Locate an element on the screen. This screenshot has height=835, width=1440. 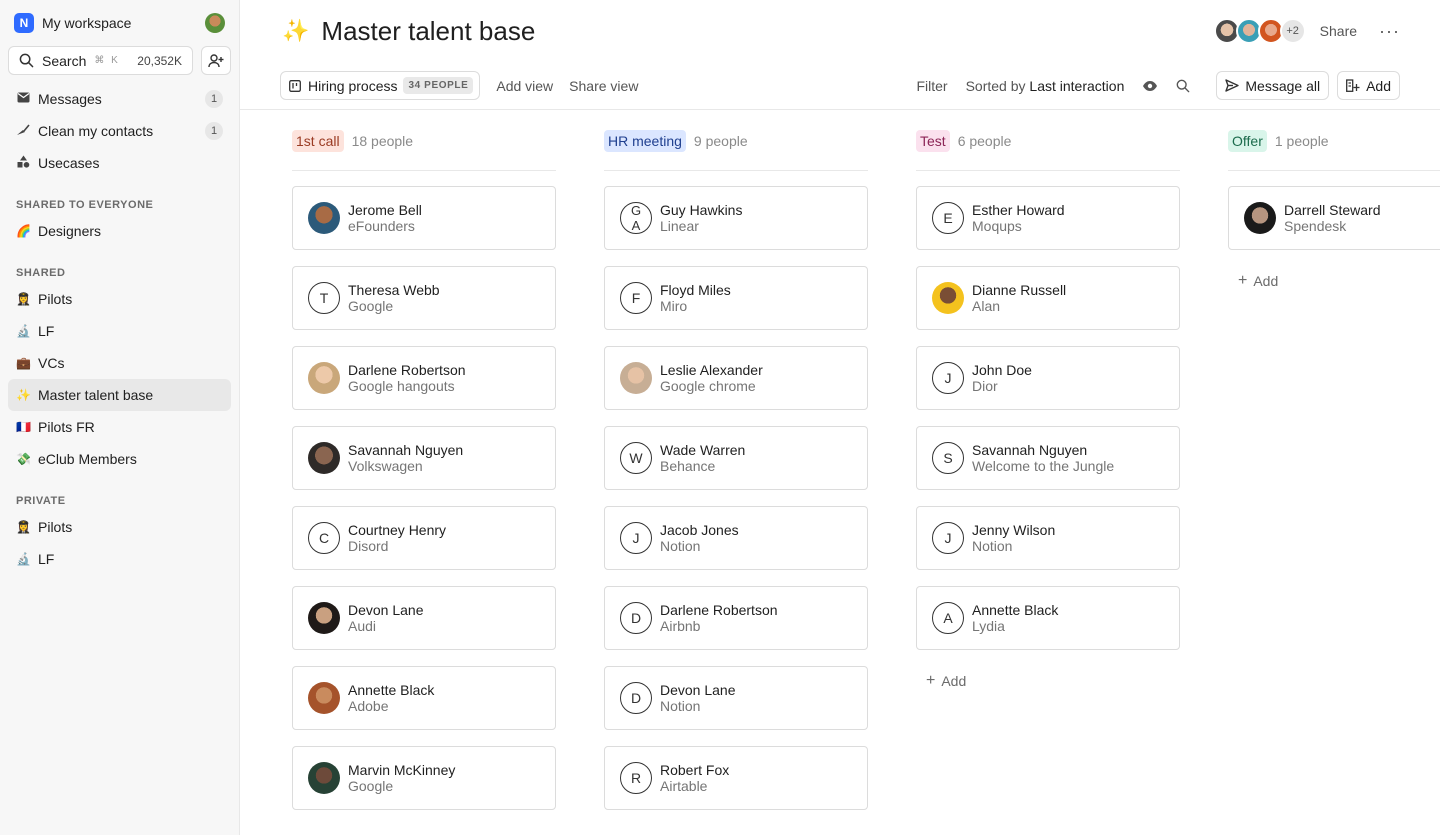
person-name: Courtney Henry is located at coordinates (397, 530).